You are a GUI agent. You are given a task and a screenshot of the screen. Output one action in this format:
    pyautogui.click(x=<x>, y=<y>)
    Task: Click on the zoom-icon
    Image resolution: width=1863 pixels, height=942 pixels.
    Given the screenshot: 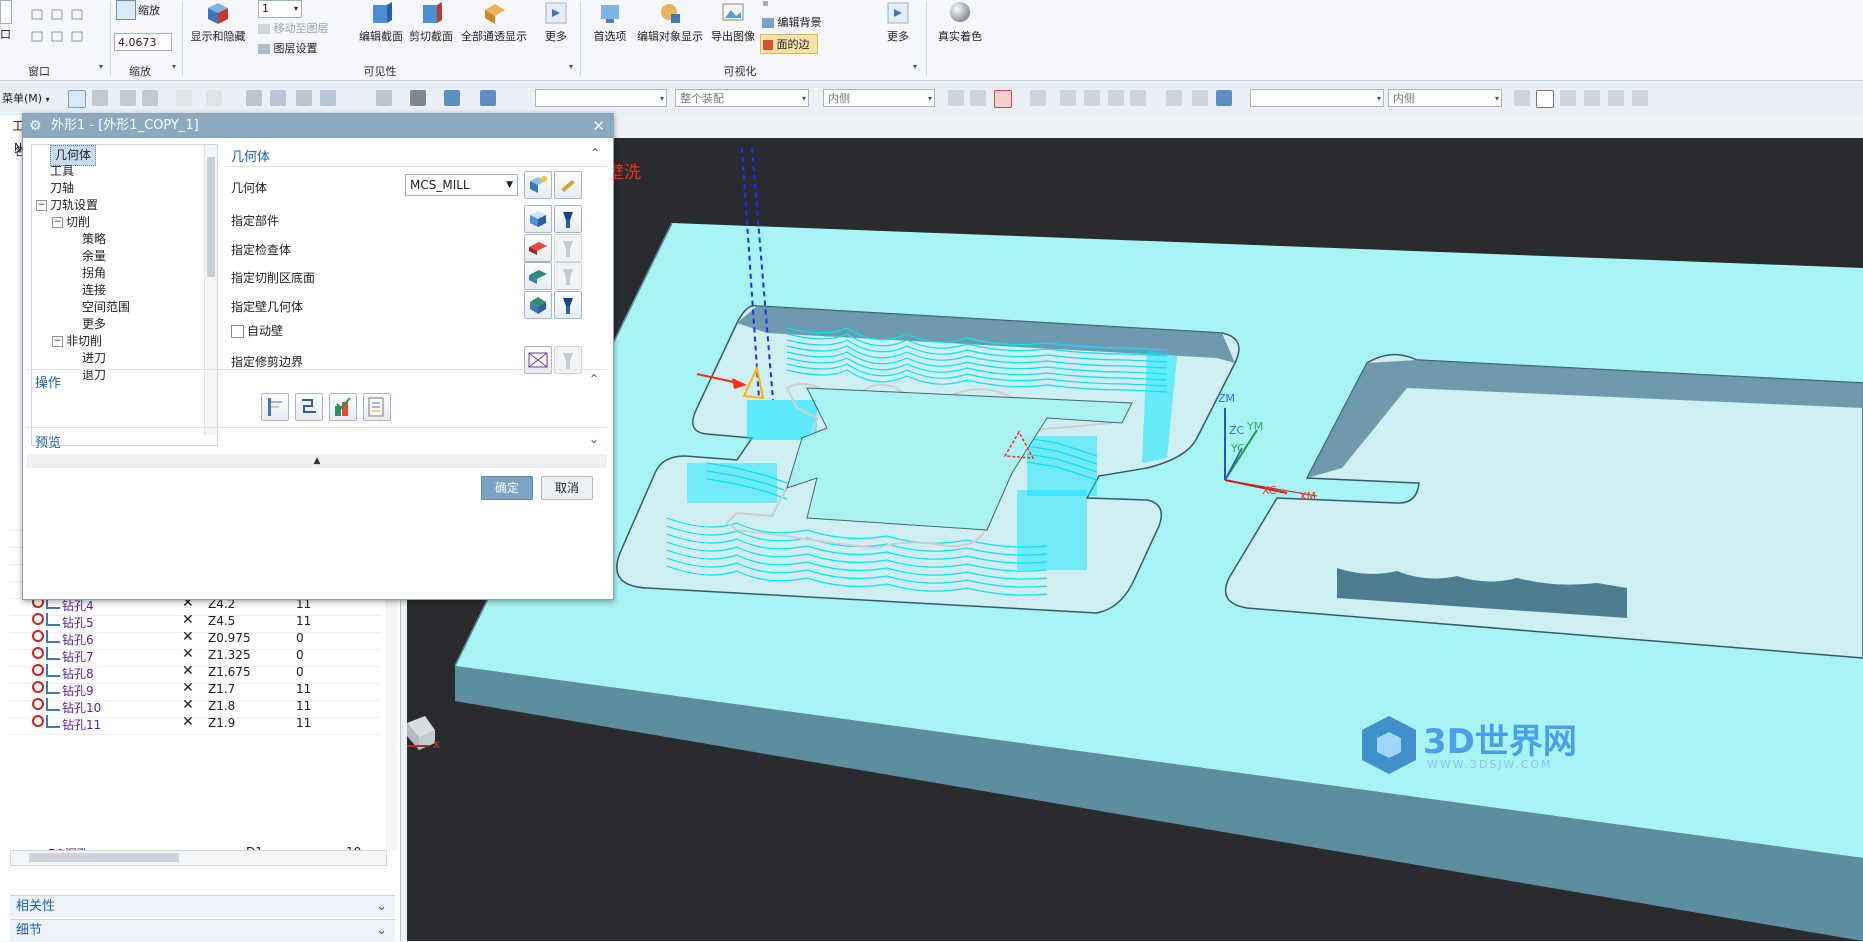 What is the action you would take?
    pyautogui.click(x=126, y=10)
    